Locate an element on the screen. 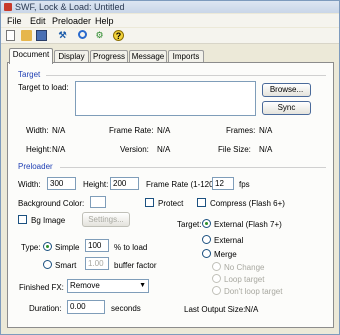 This screenshot has width=340, height=335. target-version-value: N/A is located at coordinates (164, 149).